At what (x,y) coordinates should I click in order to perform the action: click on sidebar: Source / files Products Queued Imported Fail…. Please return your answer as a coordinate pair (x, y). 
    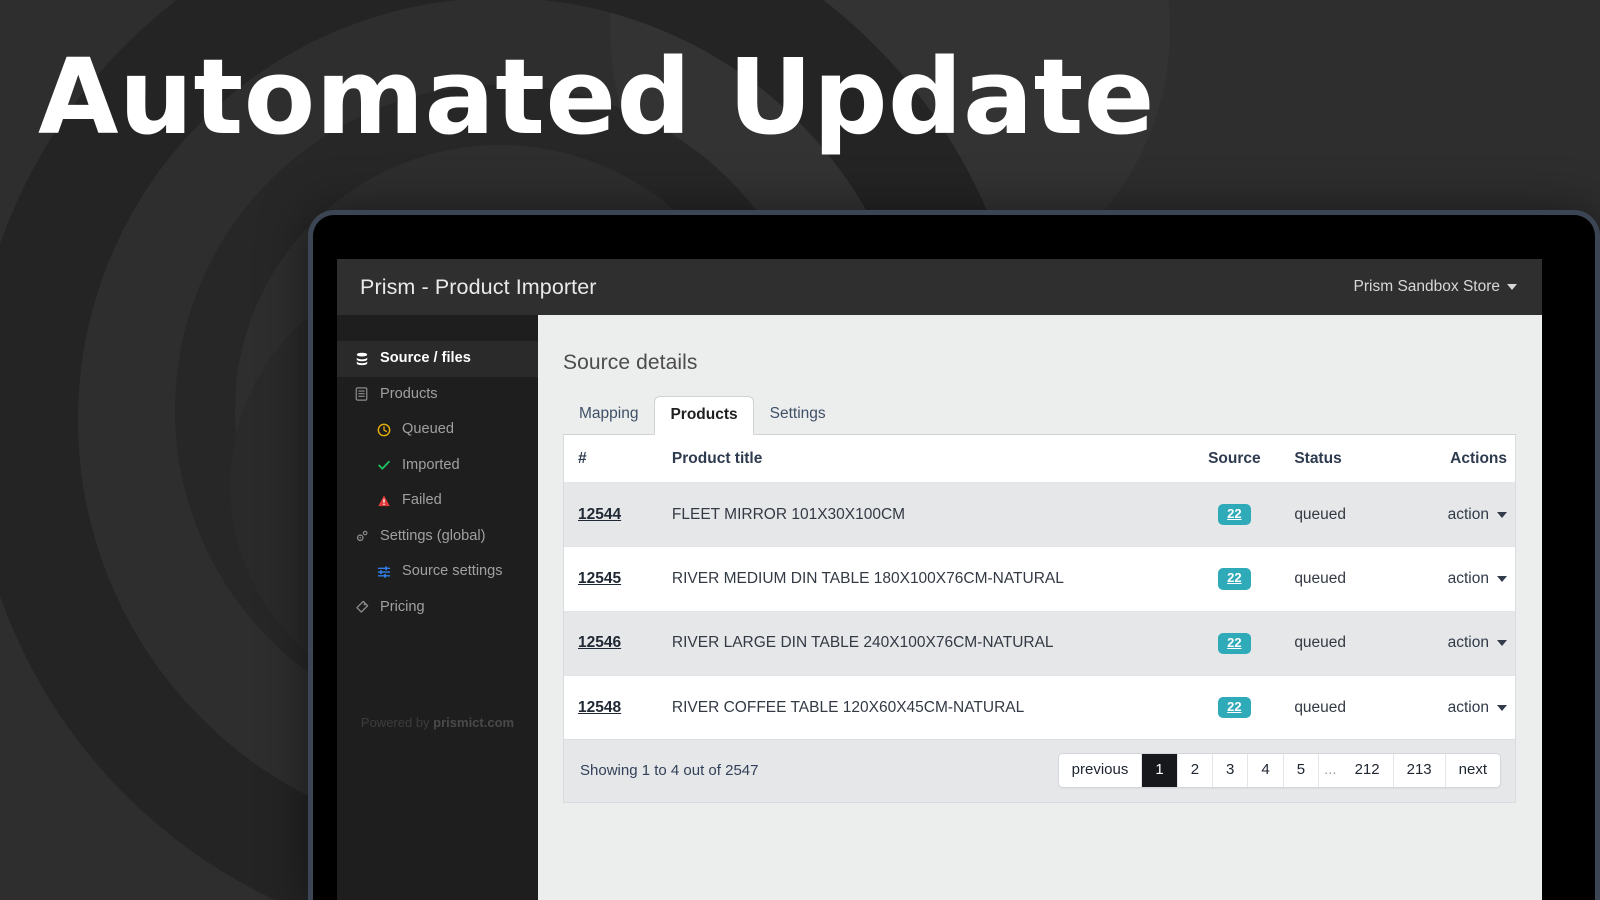
    Looking at the image, I should click on (437, 607).